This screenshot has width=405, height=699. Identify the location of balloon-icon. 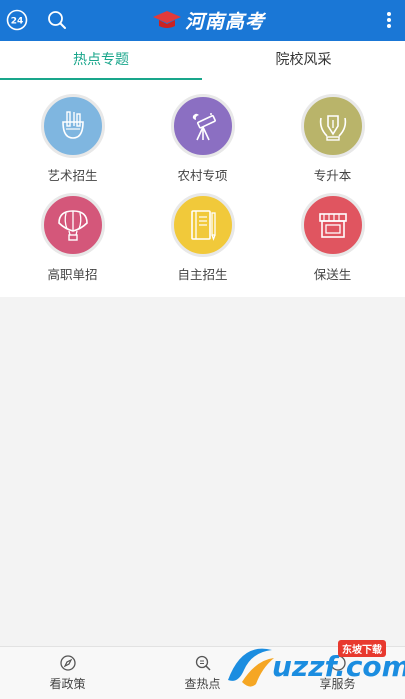
(72, 225).